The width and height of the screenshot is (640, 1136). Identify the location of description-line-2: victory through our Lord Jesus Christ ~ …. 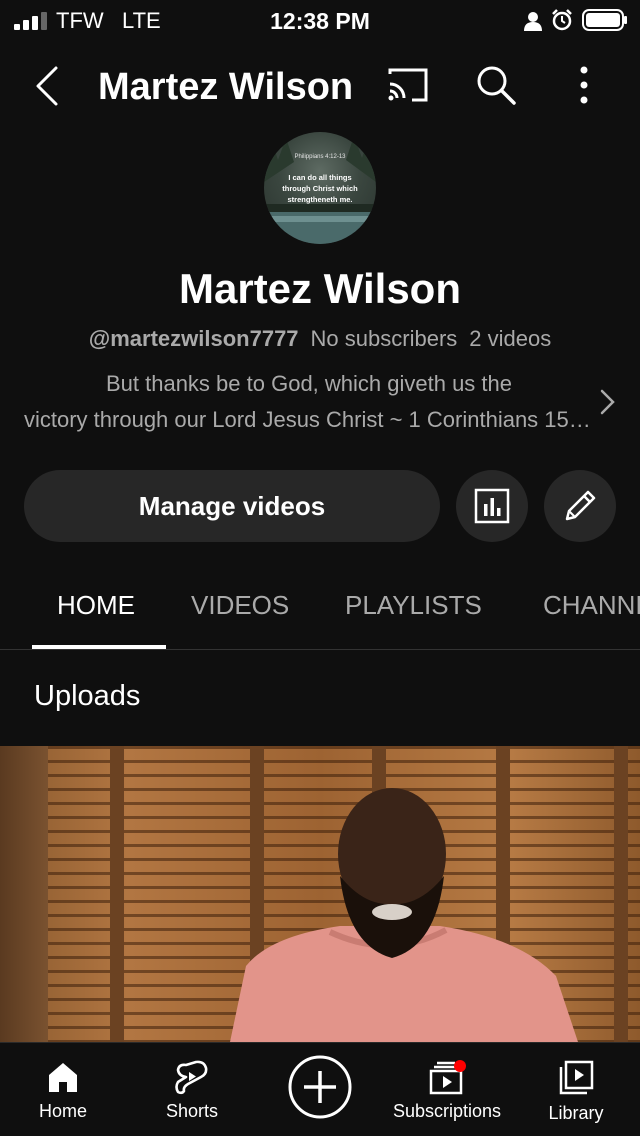
(309, 419).